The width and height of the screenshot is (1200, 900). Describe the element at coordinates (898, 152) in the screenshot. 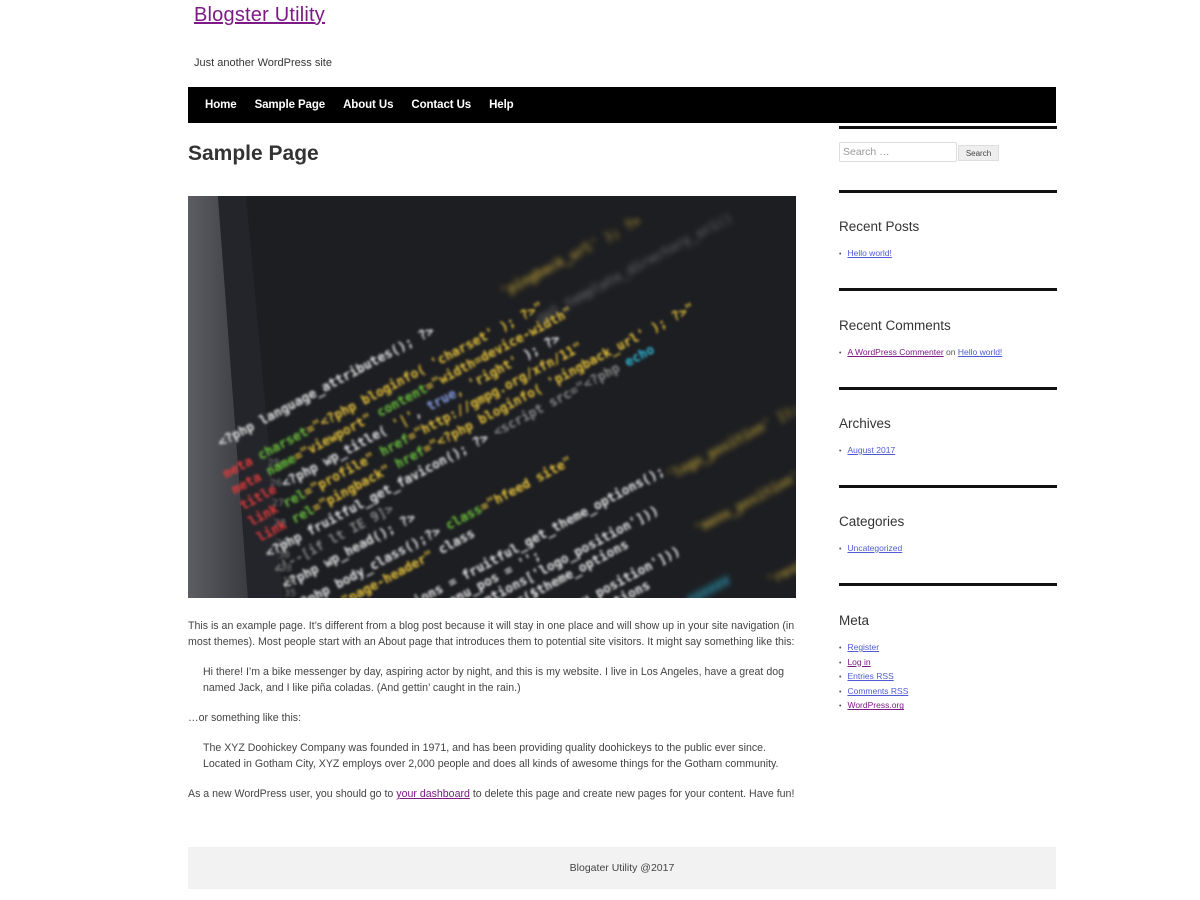

I see `search-input` at that location.